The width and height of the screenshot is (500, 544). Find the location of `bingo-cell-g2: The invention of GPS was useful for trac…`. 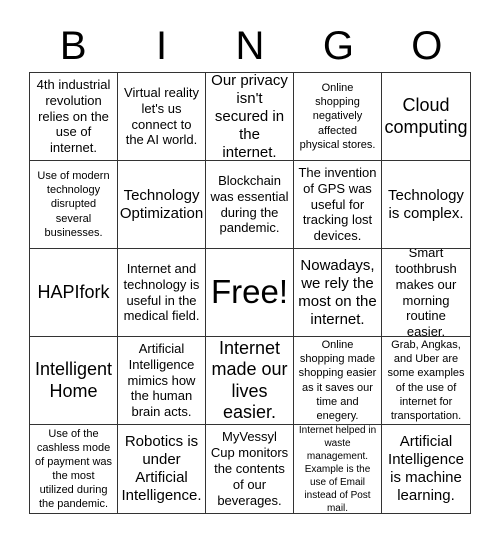

bingo-cell-g2: The invention of GPS was useful for trac… is located at coordinates (338, 205).